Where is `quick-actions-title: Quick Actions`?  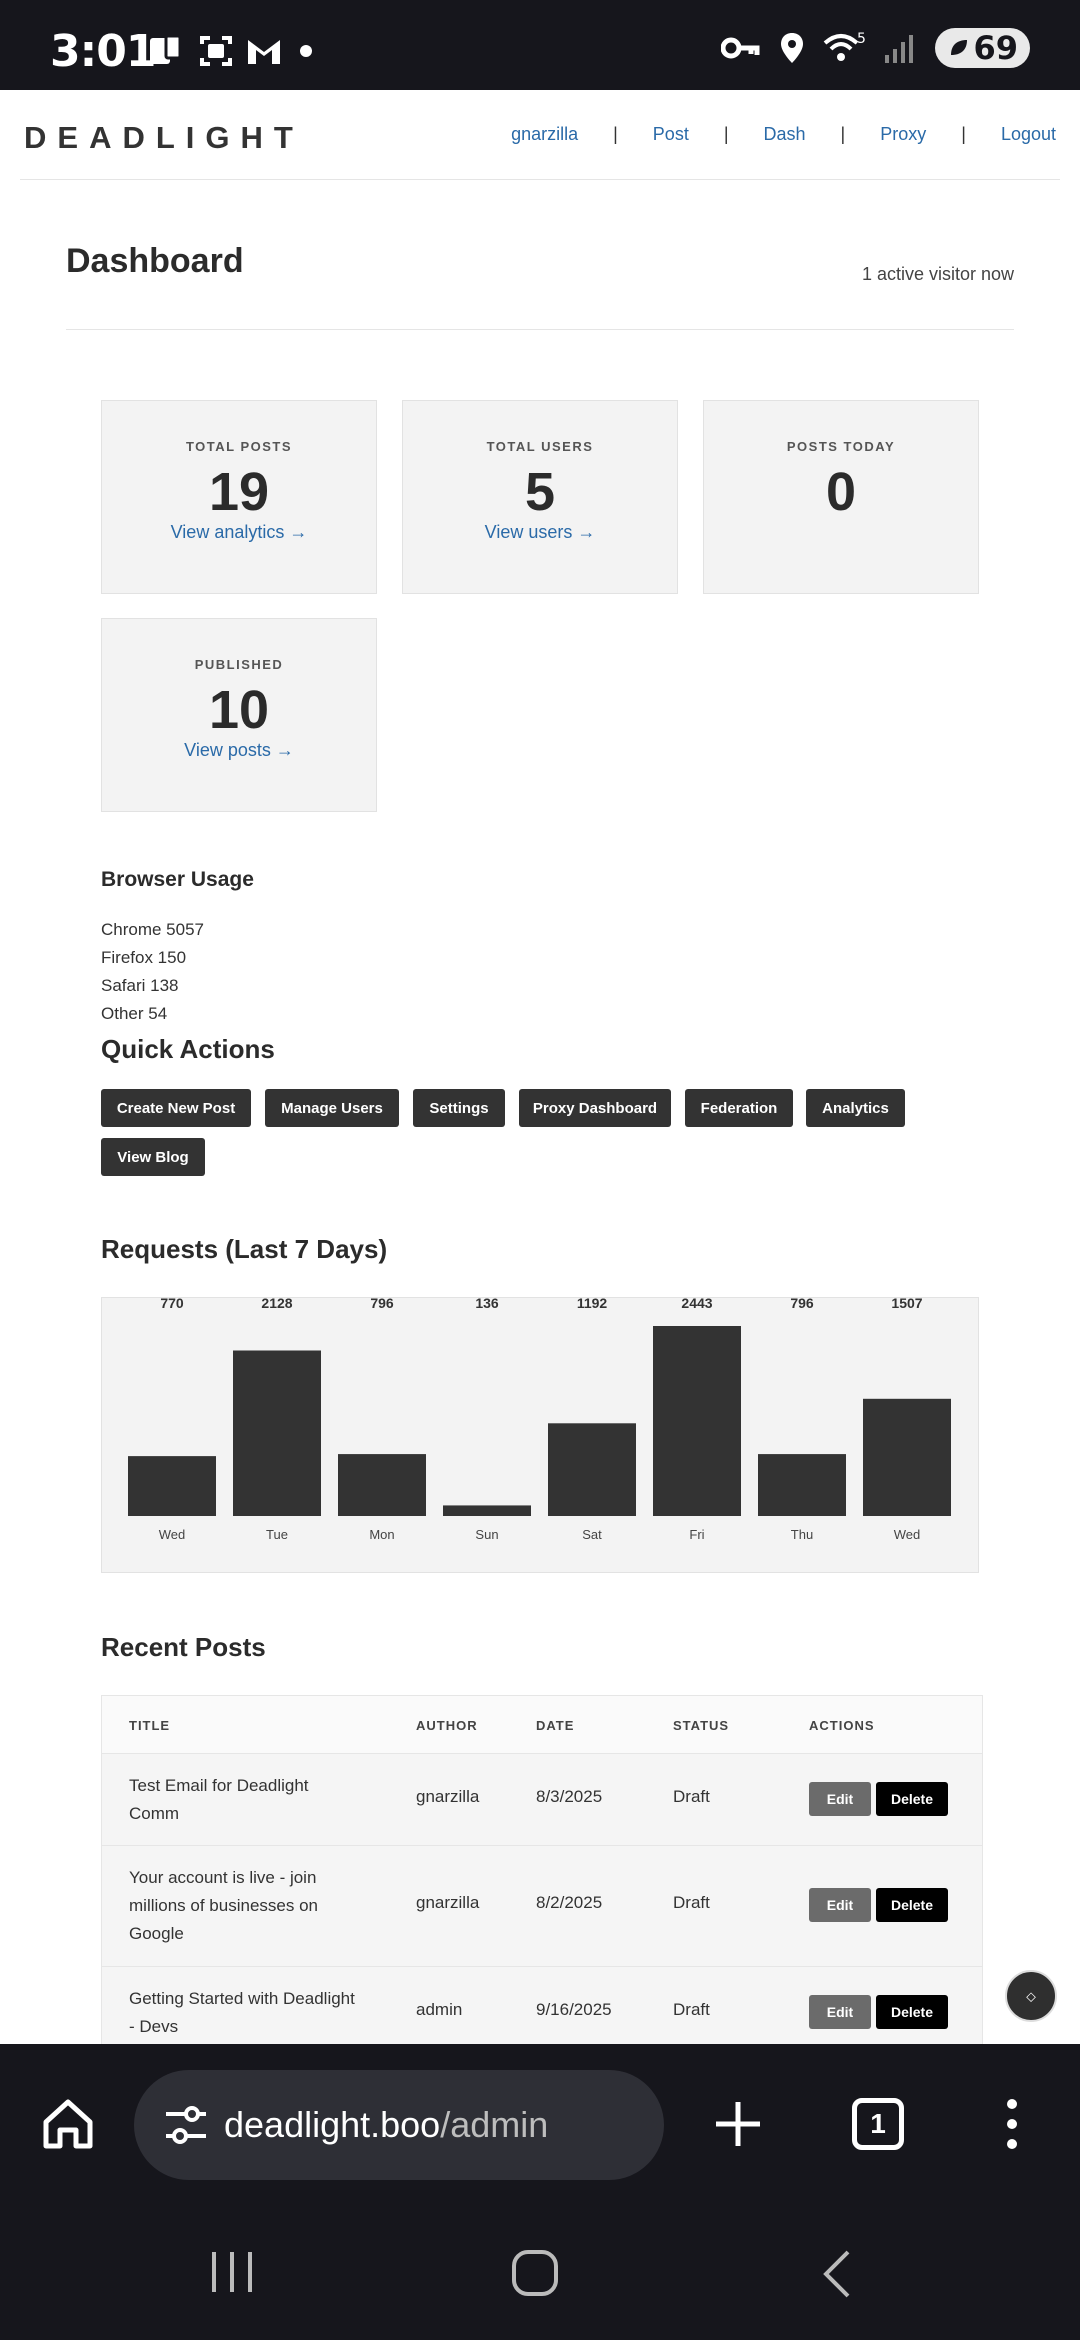
quick-actions-title: Quick Actions is located at coordinates (188, 1049).